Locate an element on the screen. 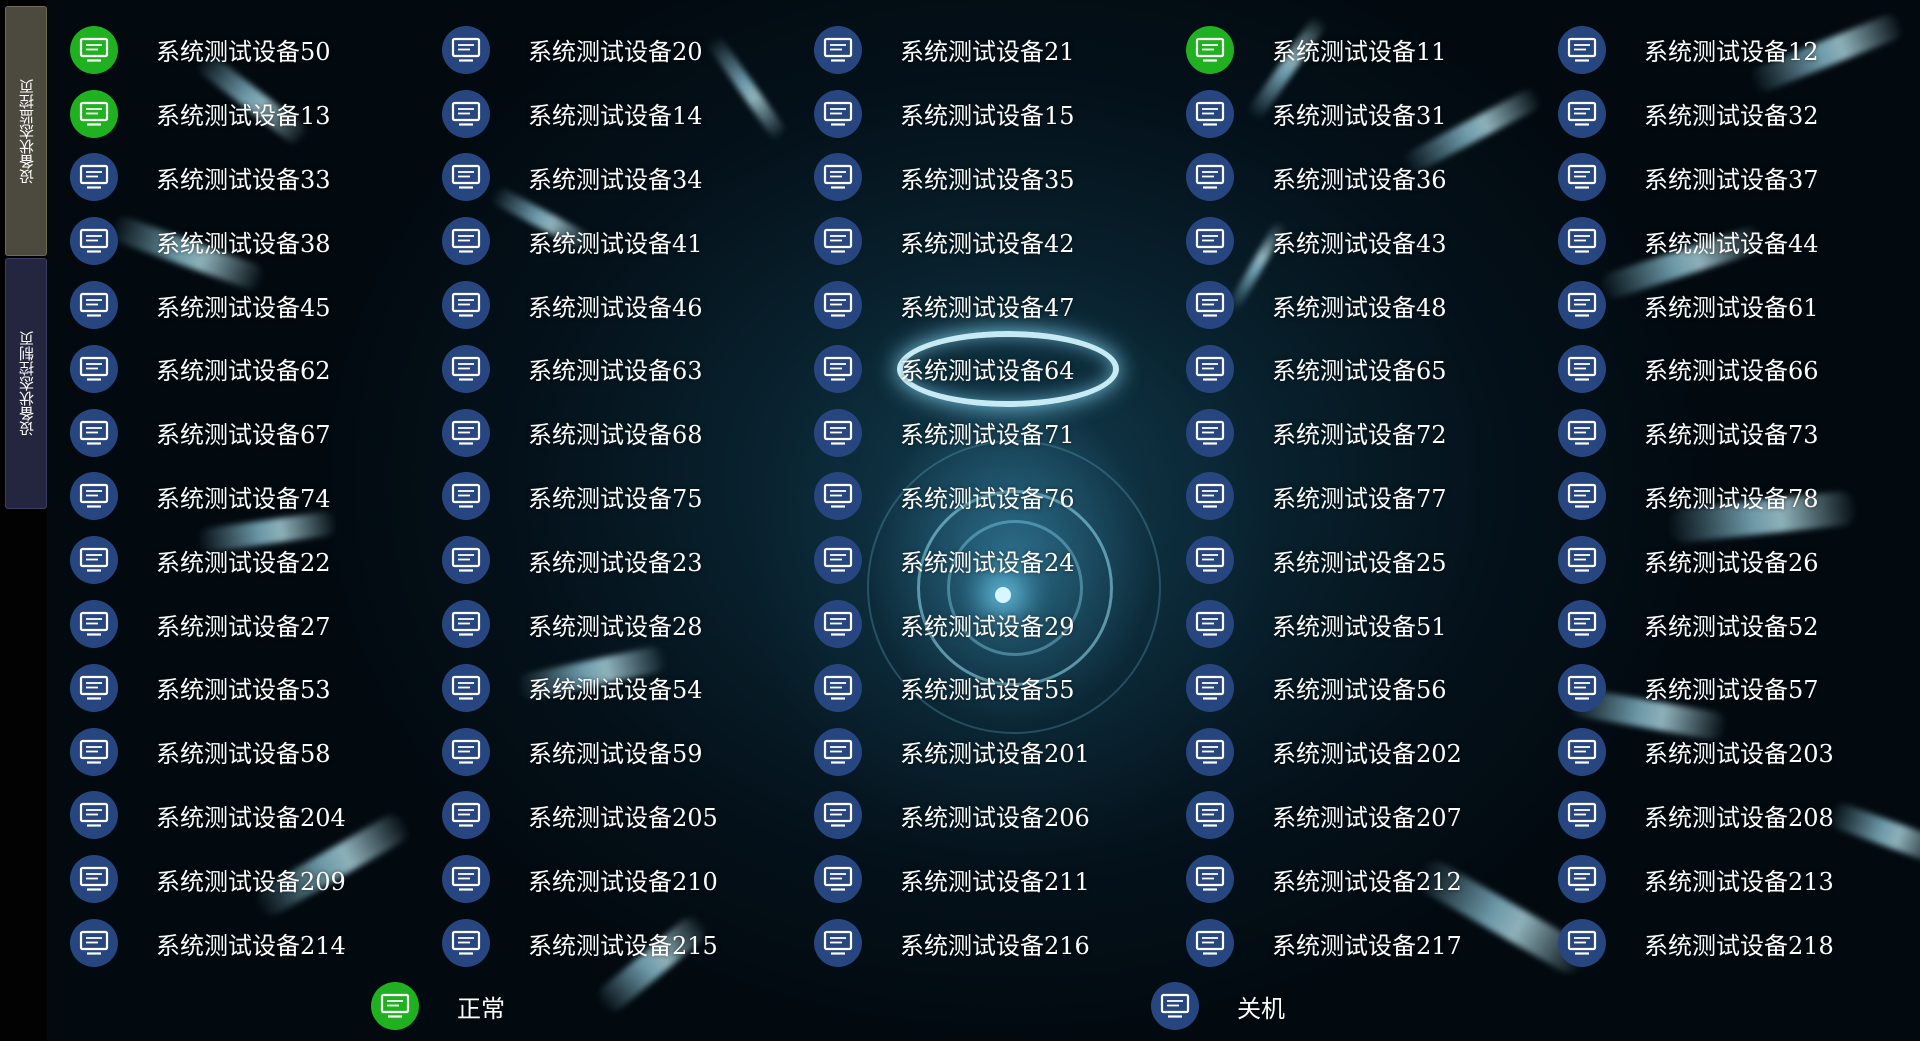 This screenshot has height=1041, width=1920. device-item: 系统测试设备46 is located at coordinates (628, 305).